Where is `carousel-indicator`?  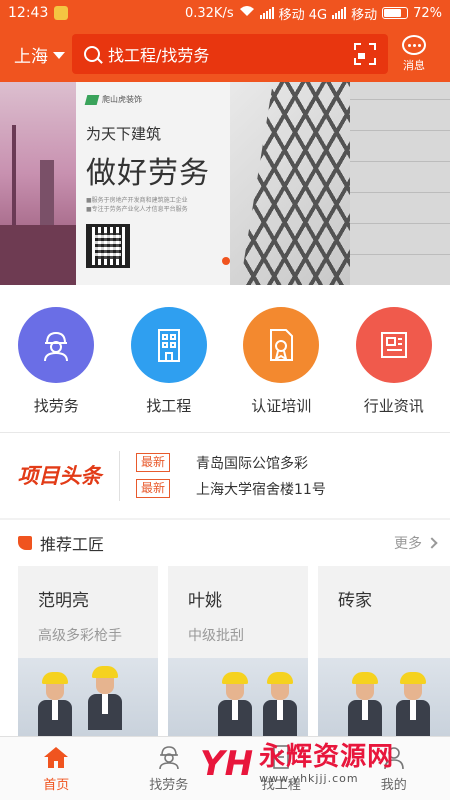 carousel-indicator is located at coordinates (226, 261).